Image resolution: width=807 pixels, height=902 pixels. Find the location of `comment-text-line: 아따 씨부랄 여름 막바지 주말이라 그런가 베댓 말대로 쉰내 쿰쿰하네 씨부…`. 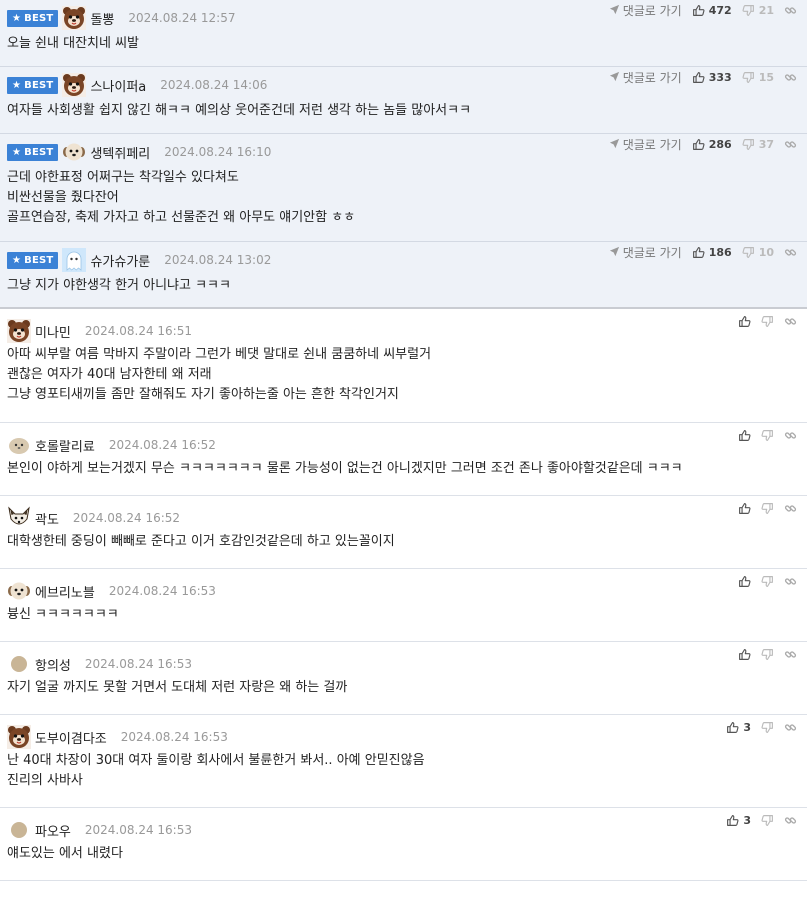

comment-text-line: 아따 씨부랄 여름 막바지 주말이라 그런가 베댓 말대로 쉰내 쿰쿰하네 씨부… is located at coordinates (219, 354).